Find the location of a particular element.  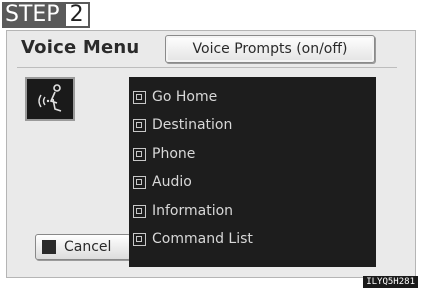

list-item-destination: Destination is located at coordinates (182, 125).